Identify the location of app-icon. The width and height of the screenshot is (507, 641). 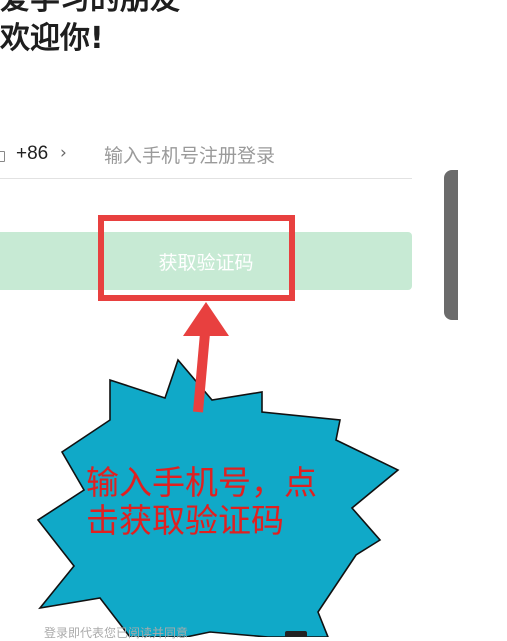
(296, 634).